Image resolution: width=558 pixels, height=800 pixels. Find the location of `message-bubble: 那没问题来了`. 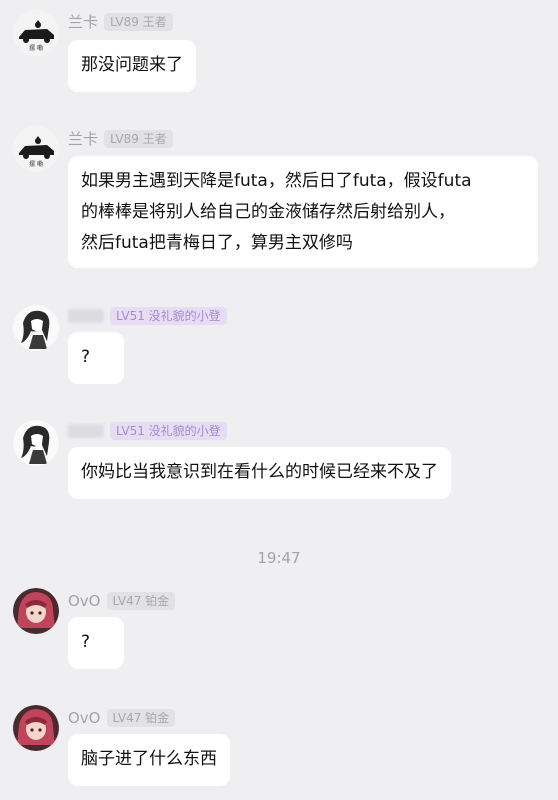

message-bubble: 那没问题来了 is located at coordinates (132, 66).